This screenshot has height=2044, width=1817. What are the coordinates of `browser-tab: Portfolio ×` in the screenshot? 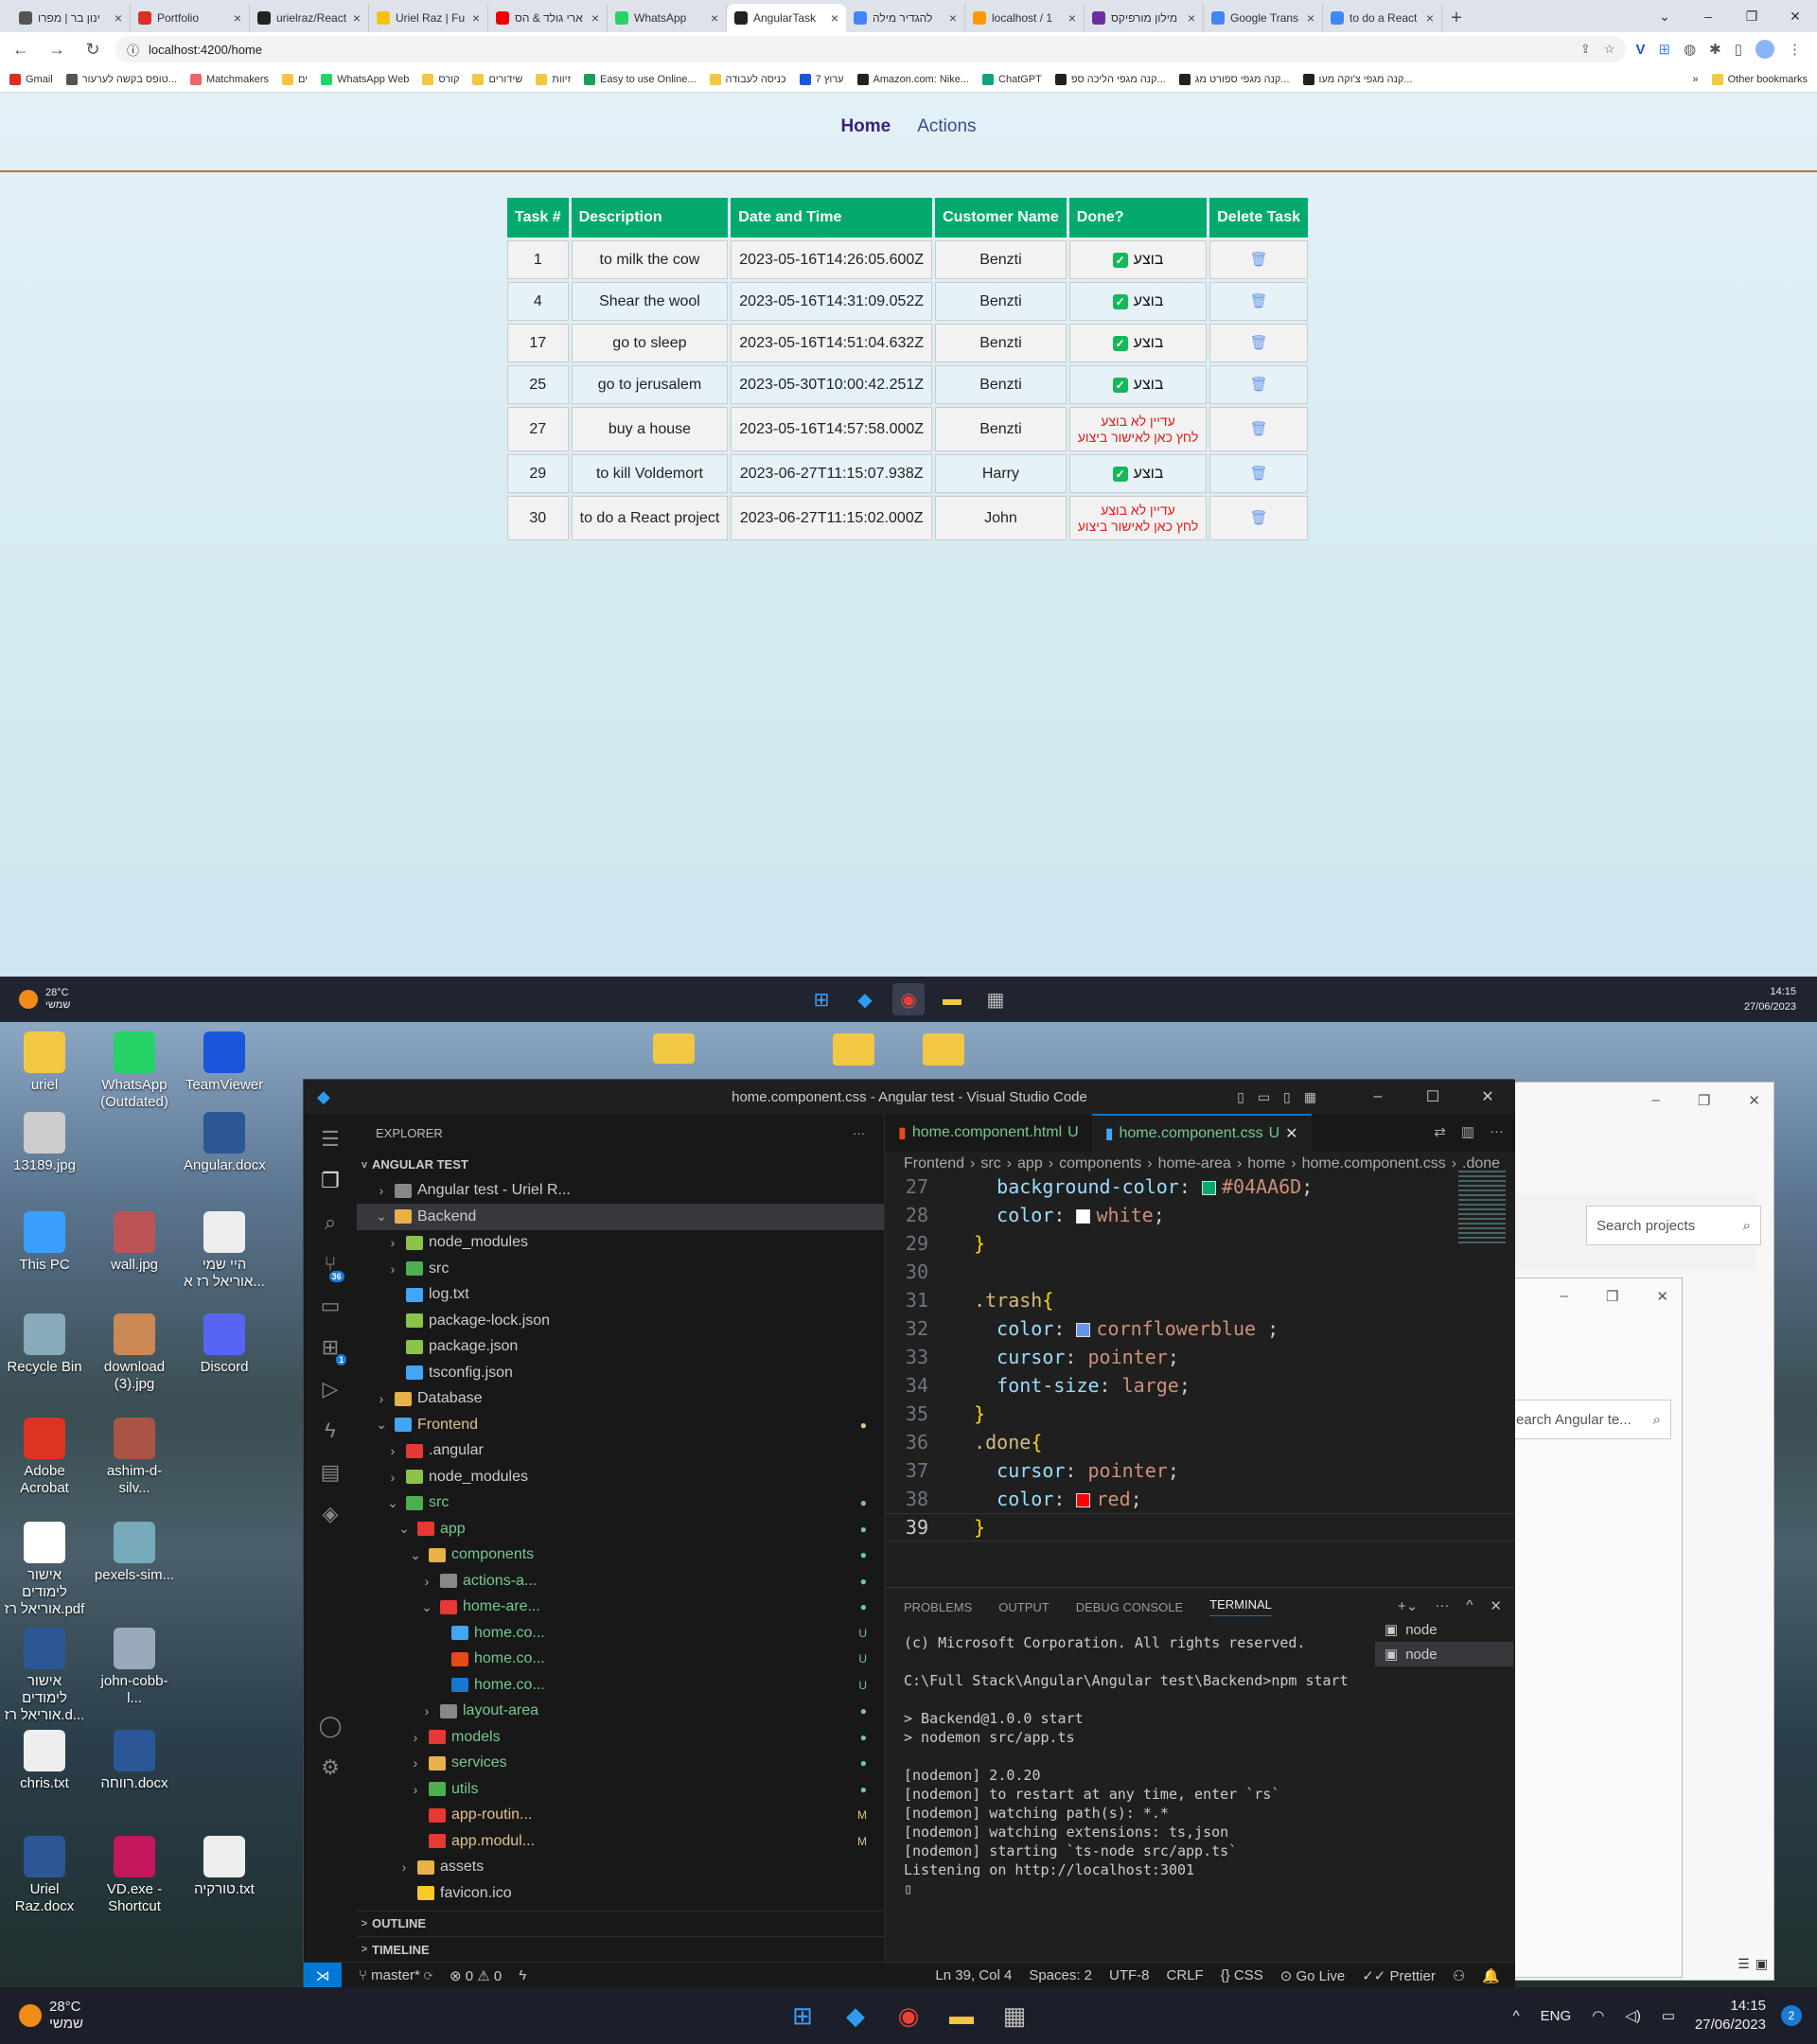 It's located at (190, 18).